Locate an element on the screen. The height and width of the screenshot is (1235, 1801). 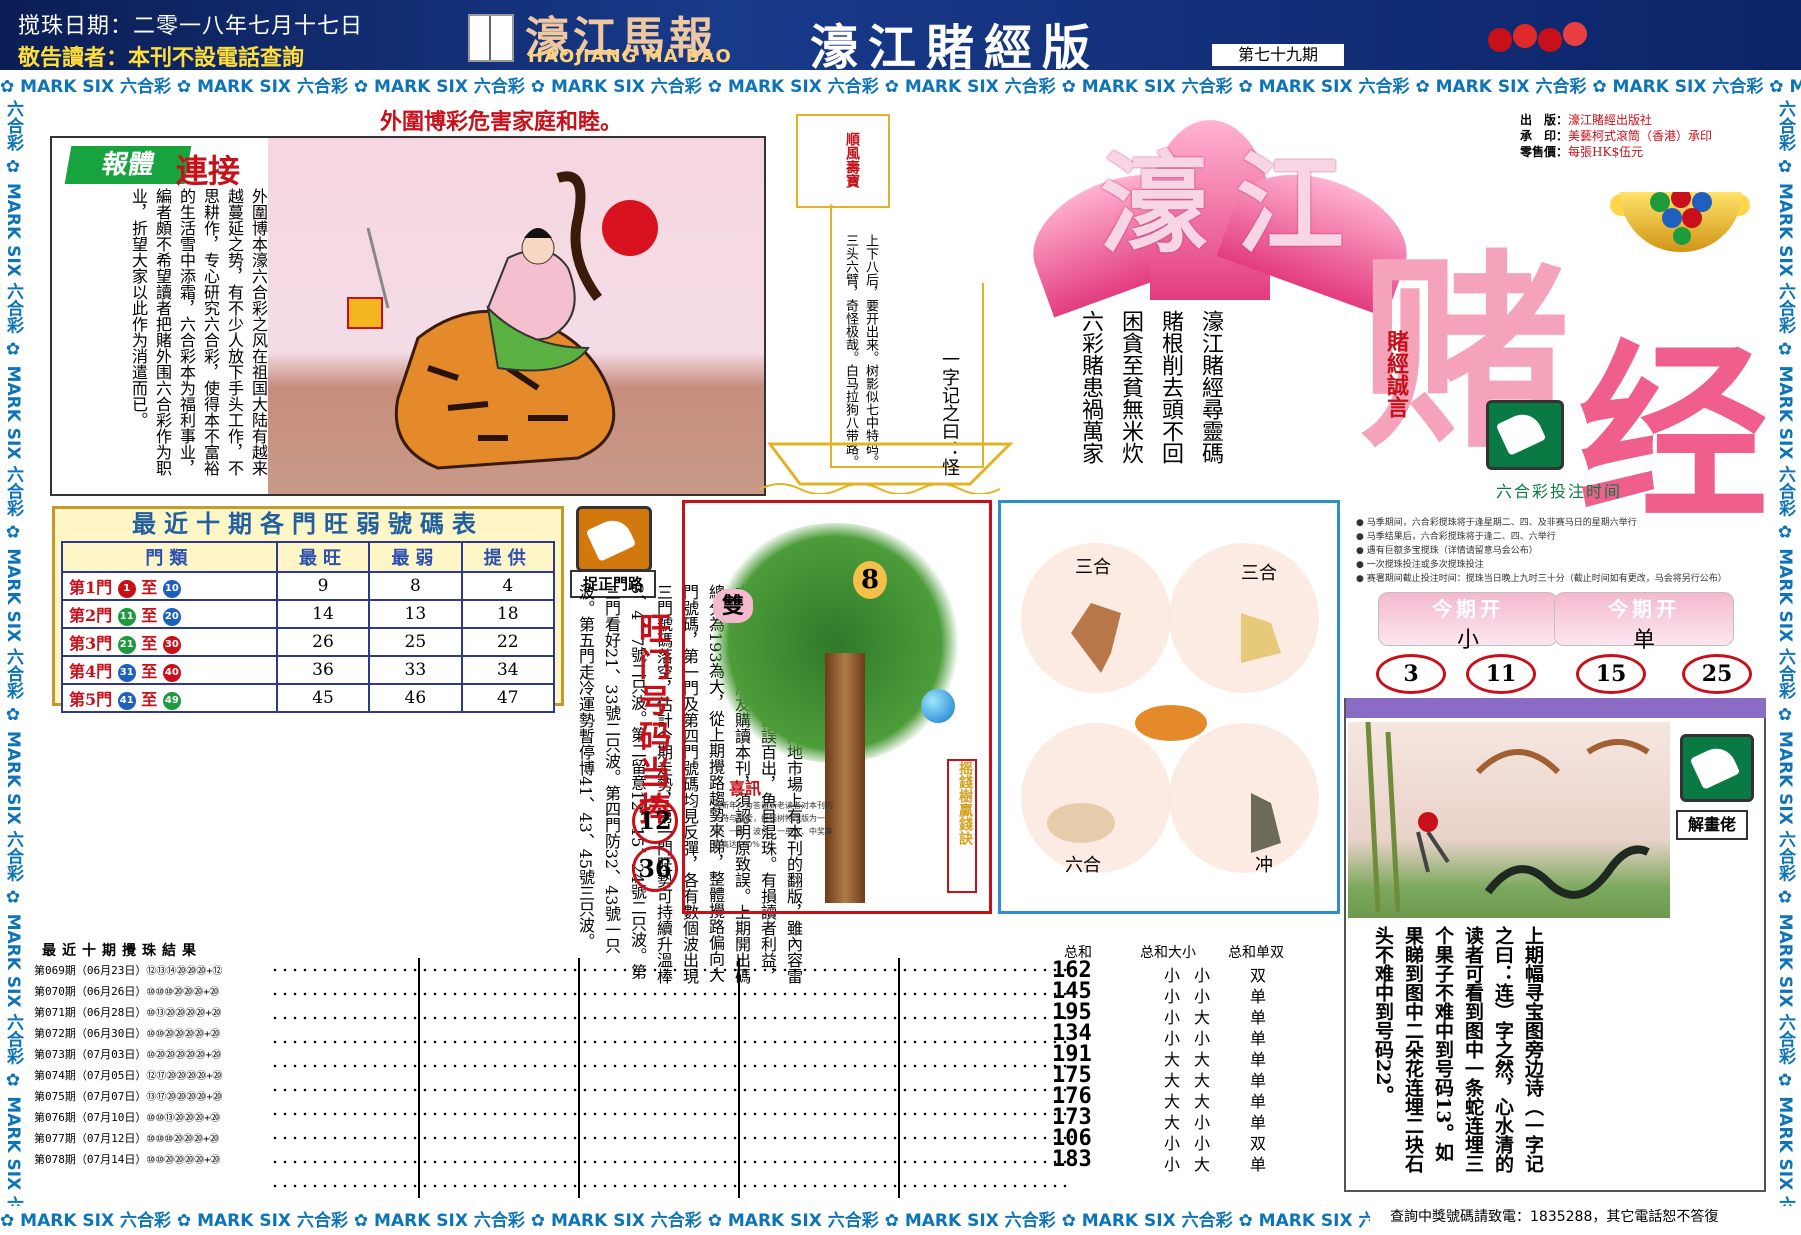
gate-name: 第5門 is located at coordinates (91, 699).